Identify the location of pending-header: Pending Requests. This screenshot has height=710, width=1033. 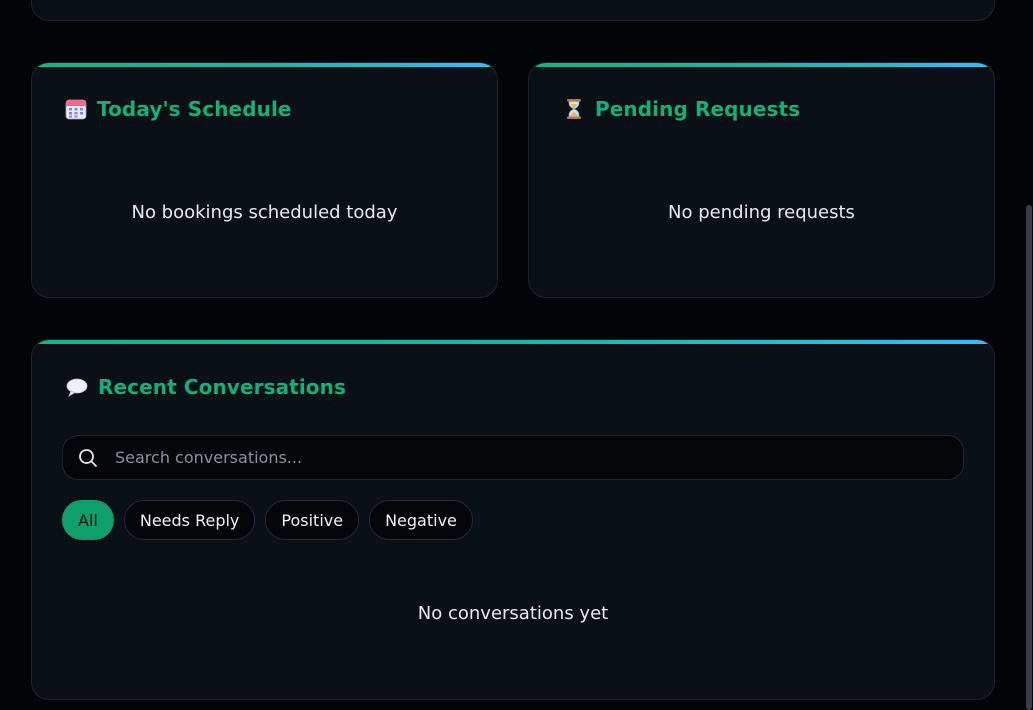
(681, 109).